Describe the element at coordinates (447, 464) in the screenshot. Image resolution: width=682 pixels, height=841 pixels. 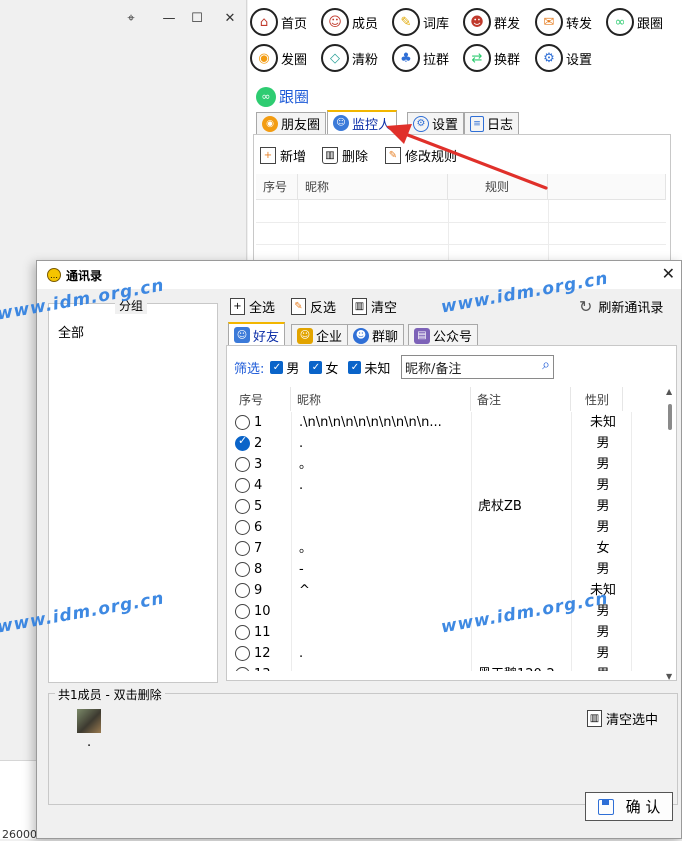
I see `table-row: 3 。 男` at that location.